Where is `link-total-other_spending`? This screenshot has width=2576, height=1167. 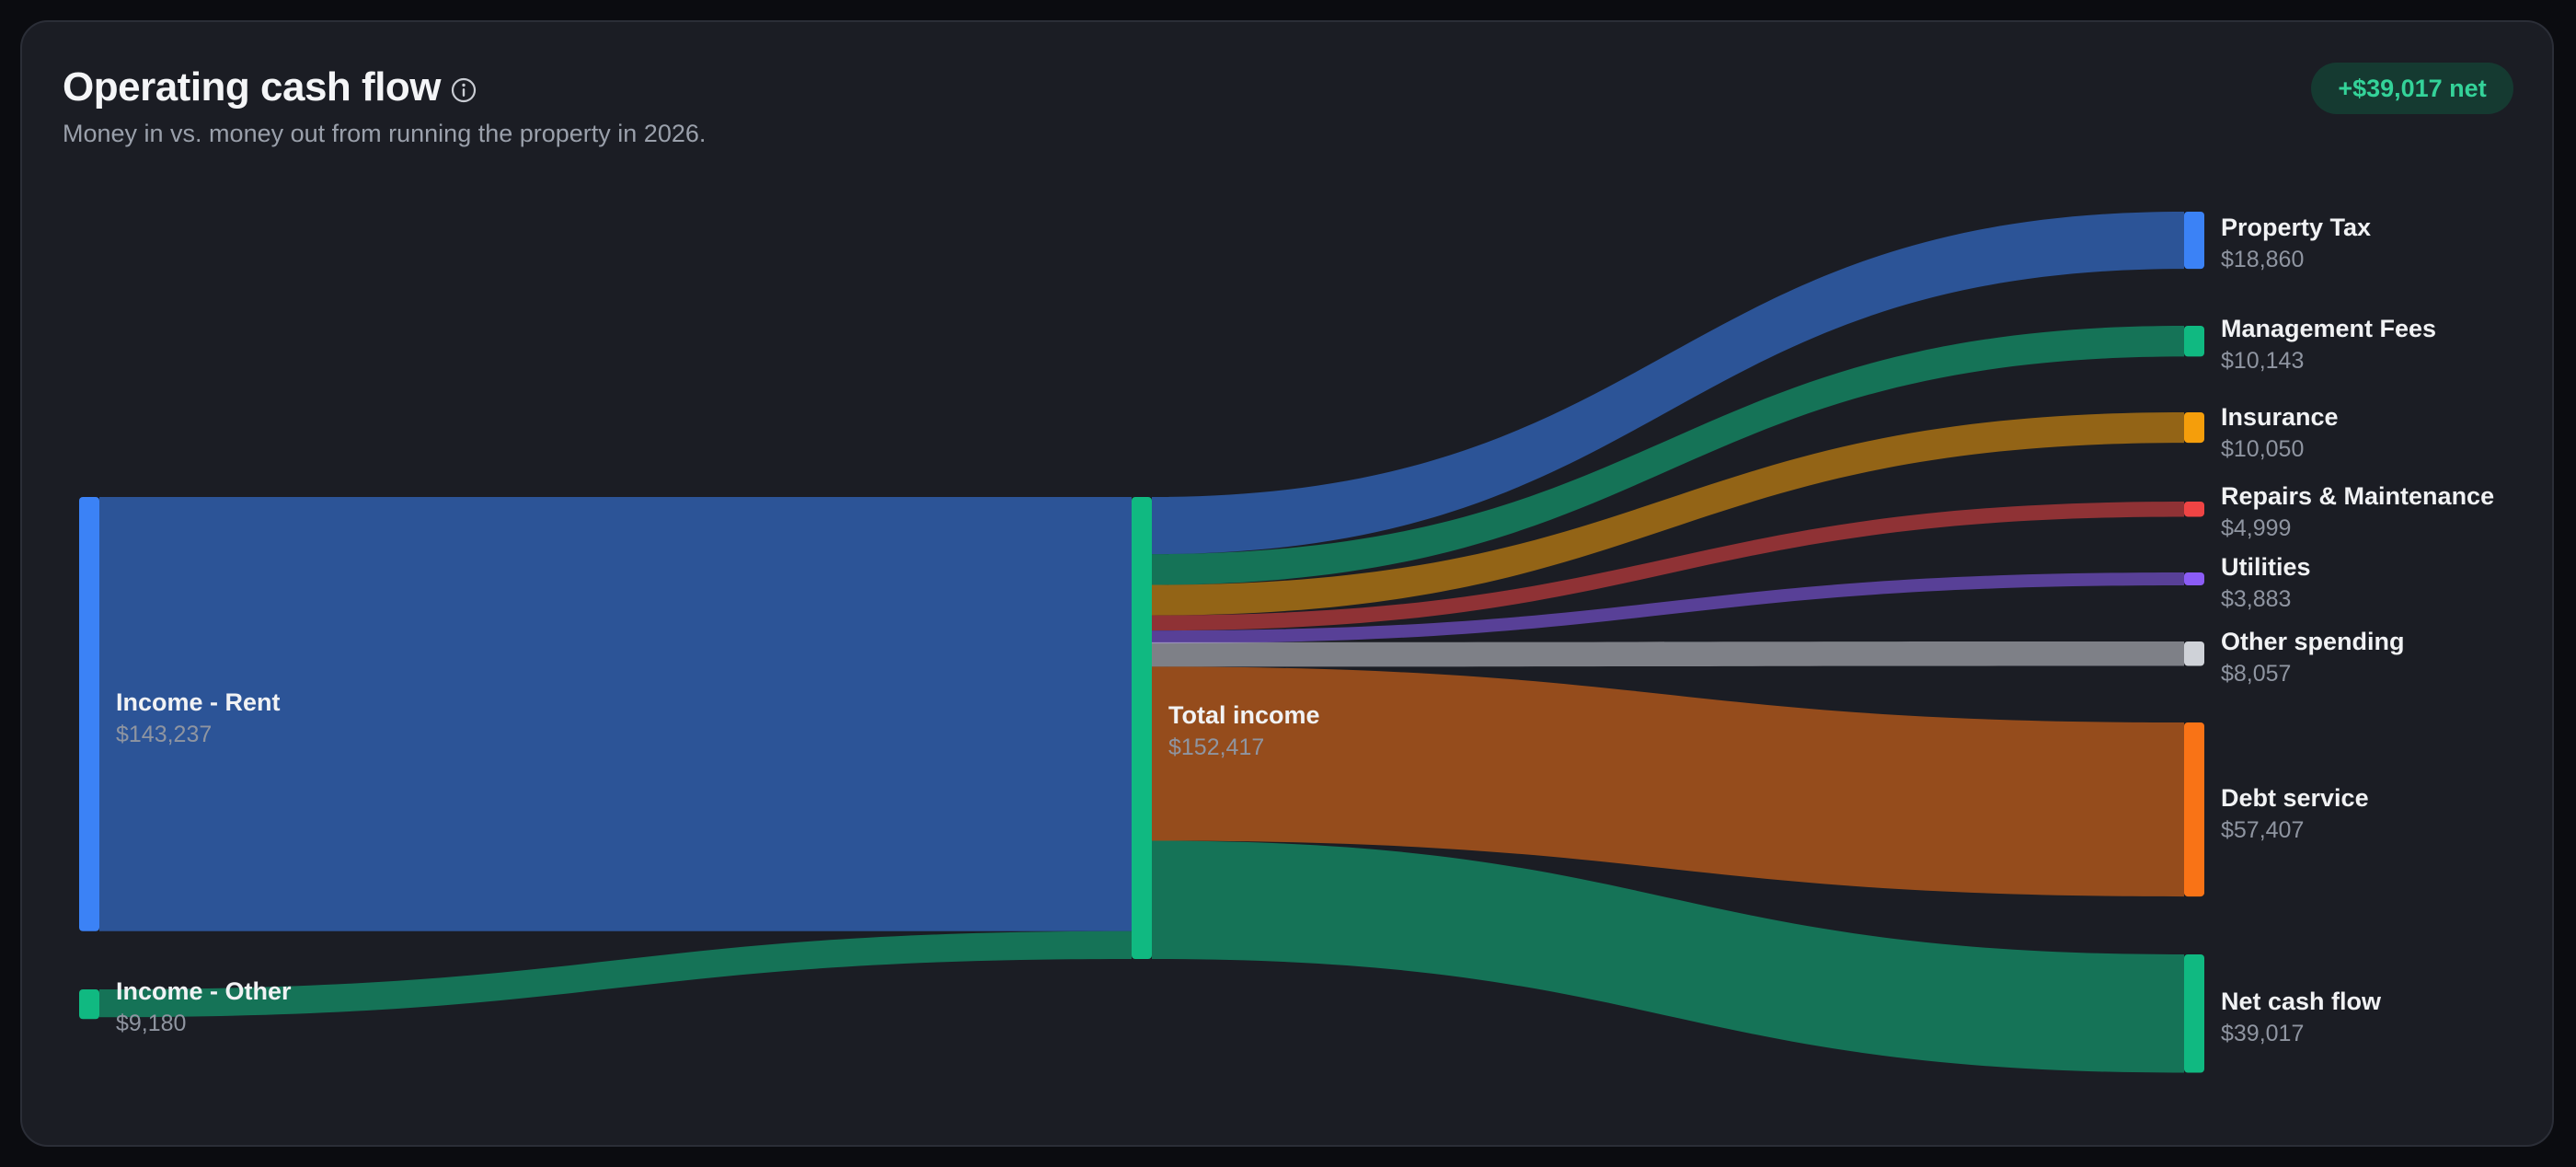 link-total-other_spending is located at coordinates (1668, 654).